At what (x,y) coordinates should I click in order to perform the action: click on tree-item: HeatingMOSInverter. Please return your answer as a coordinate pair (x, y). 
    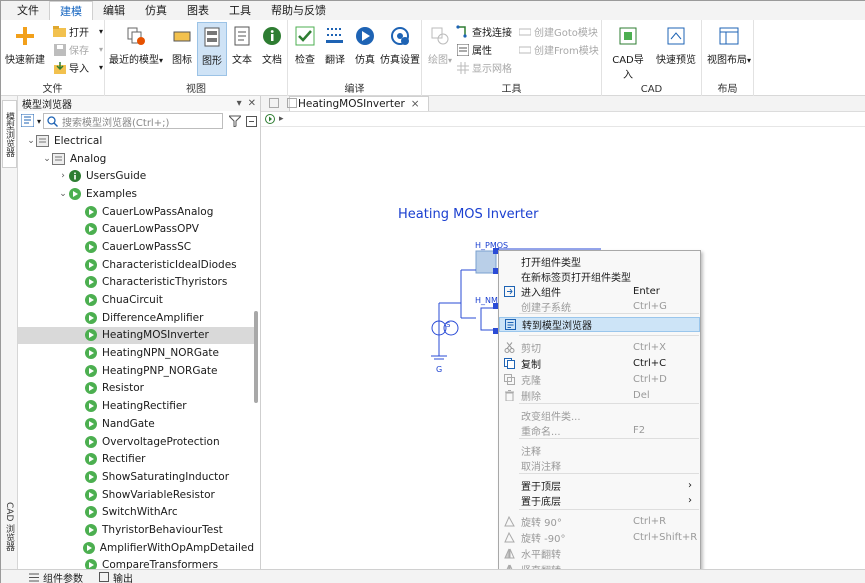
    Looking at the image, I should click on (136, 335).